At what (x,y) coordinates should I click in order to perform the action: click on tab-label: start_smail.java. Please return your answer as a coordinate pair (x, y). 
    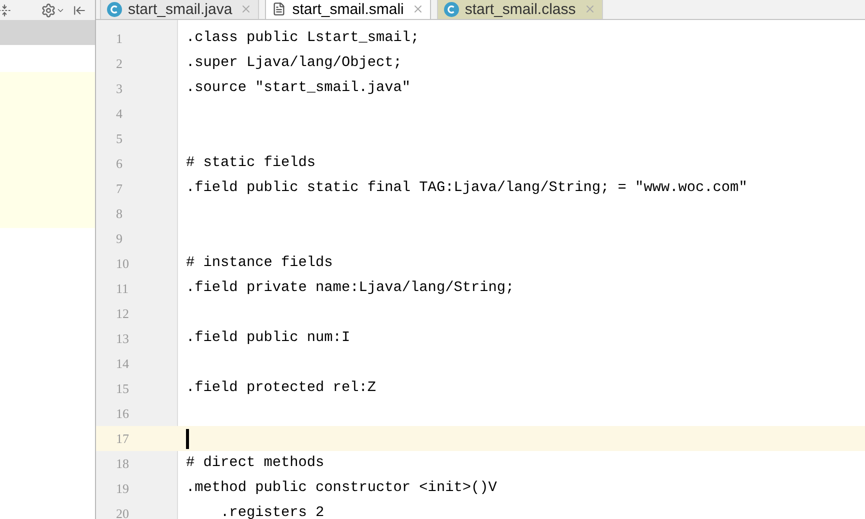
    Looking at the image, I should click on (180, 9).